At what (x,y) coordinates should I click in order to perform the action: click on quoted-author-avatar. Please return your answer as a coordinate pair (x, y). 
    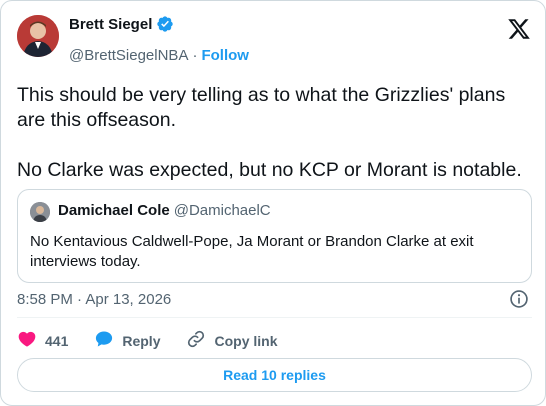
    Looking at the image, I should click on (40, 212).